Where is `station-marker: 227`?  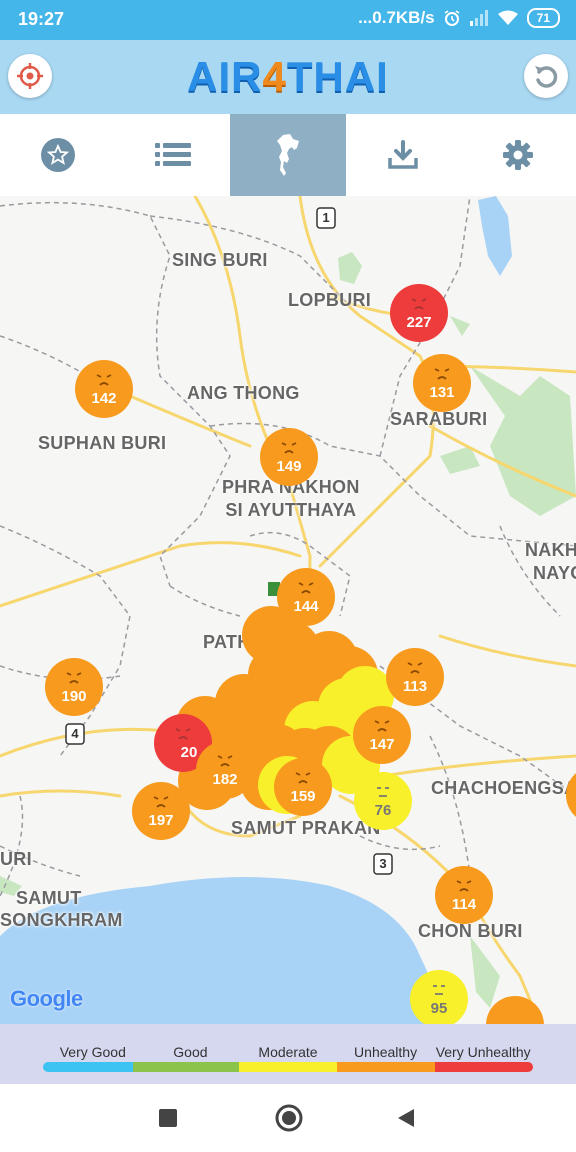 station-marker: 227 is located at coordinates (419, 313).